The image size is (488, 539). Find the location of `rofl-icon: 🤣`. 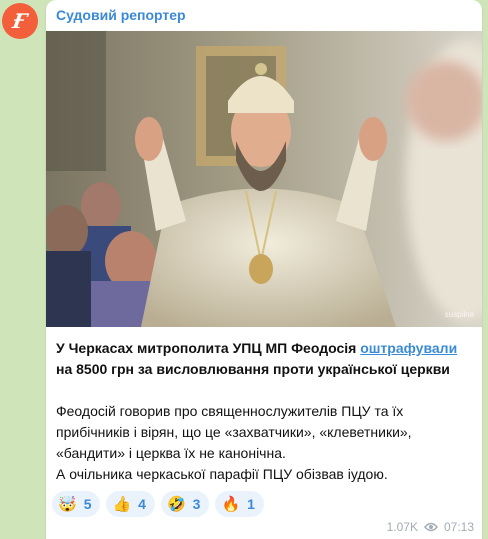

rofl-icon: 🤣 is located at coordinates (176, 504).